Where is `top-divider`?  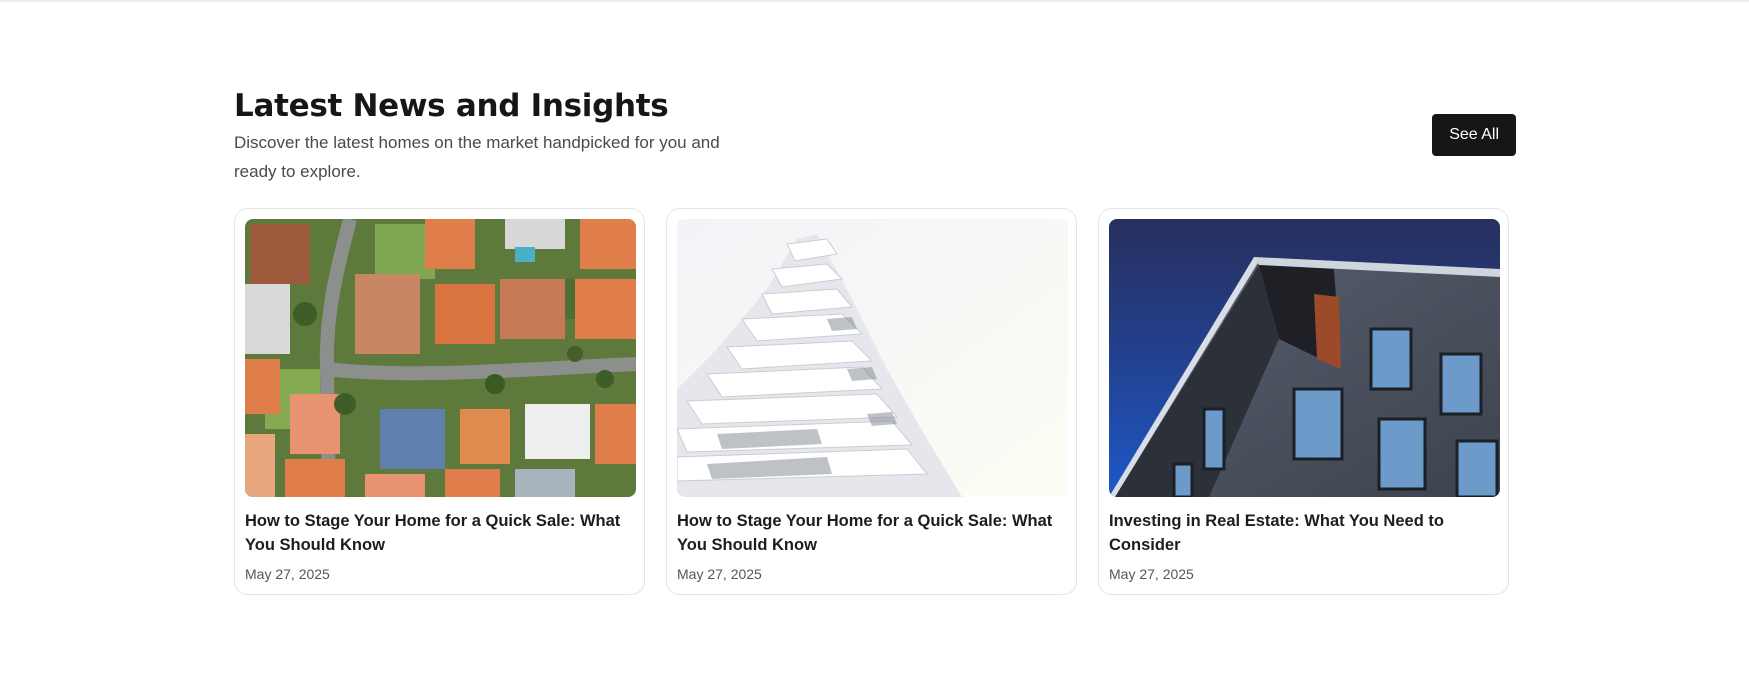 top-divider is located at coordinates (874, 1).